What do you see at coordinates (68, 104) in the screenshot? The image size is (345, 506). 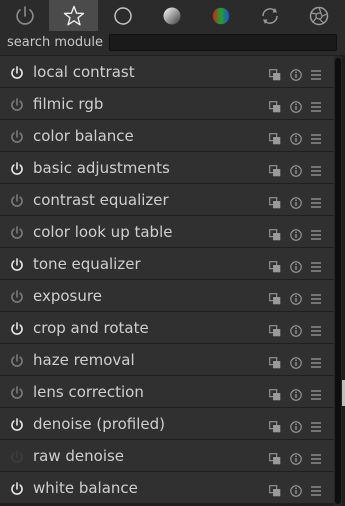 I see `module-label: filmic rgb` at bounding box center [68, 104].